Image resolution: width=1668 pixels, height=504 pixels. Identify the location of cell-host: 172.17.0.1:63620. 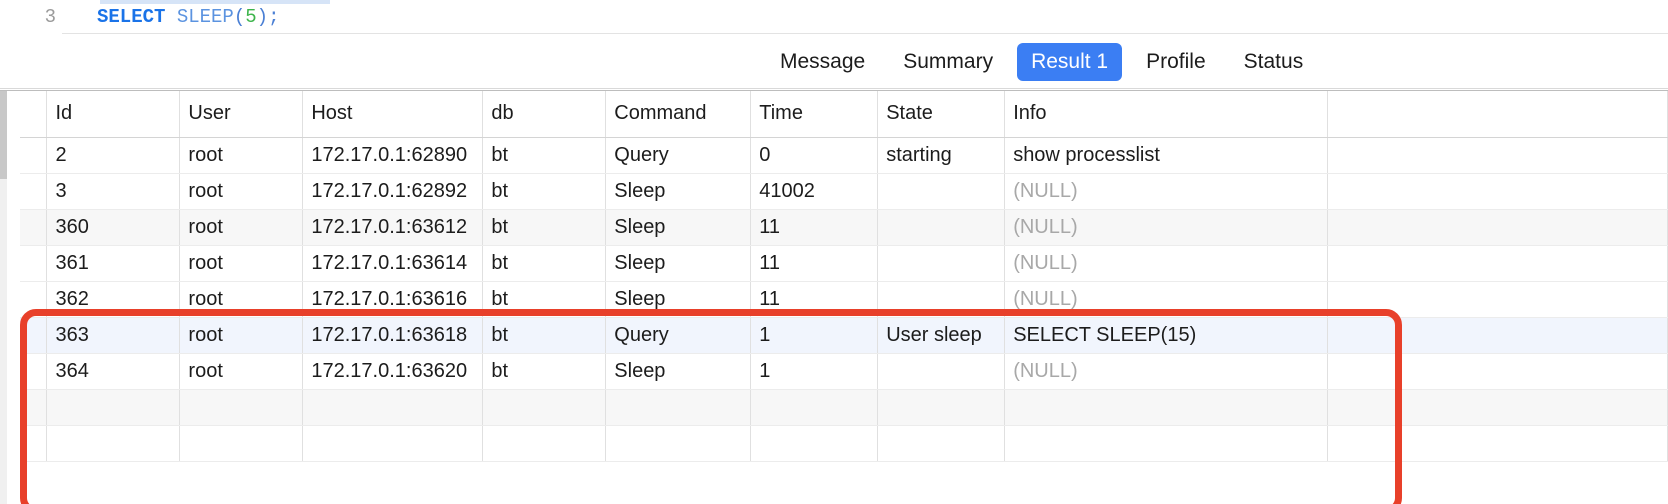
(393, 371).